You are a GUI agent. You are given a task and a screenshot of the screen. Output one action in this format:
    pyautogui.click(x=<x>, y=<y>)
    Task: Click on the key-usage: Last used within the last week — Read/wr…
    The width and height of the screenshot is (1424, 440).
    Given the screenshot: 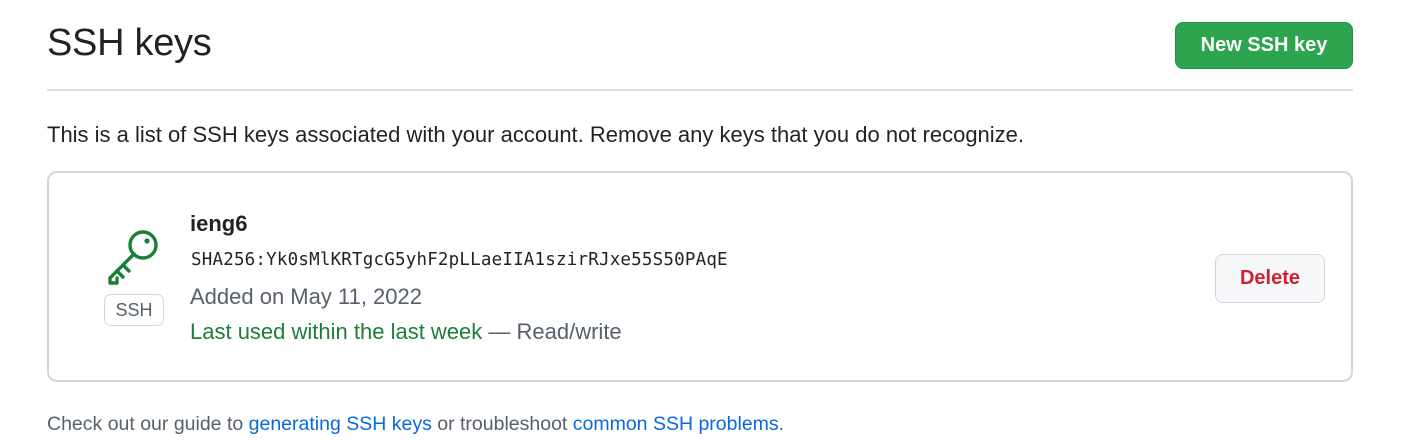 What is the action you would take?
    pyautogui.click(x=406, y=332)
    